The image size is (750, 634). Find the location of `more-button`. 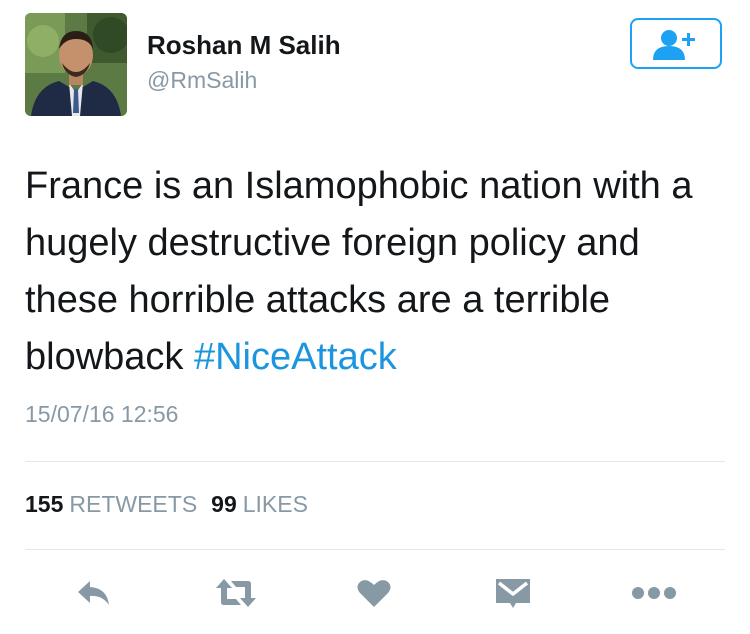

more-button is located at coordinates (654, 593).